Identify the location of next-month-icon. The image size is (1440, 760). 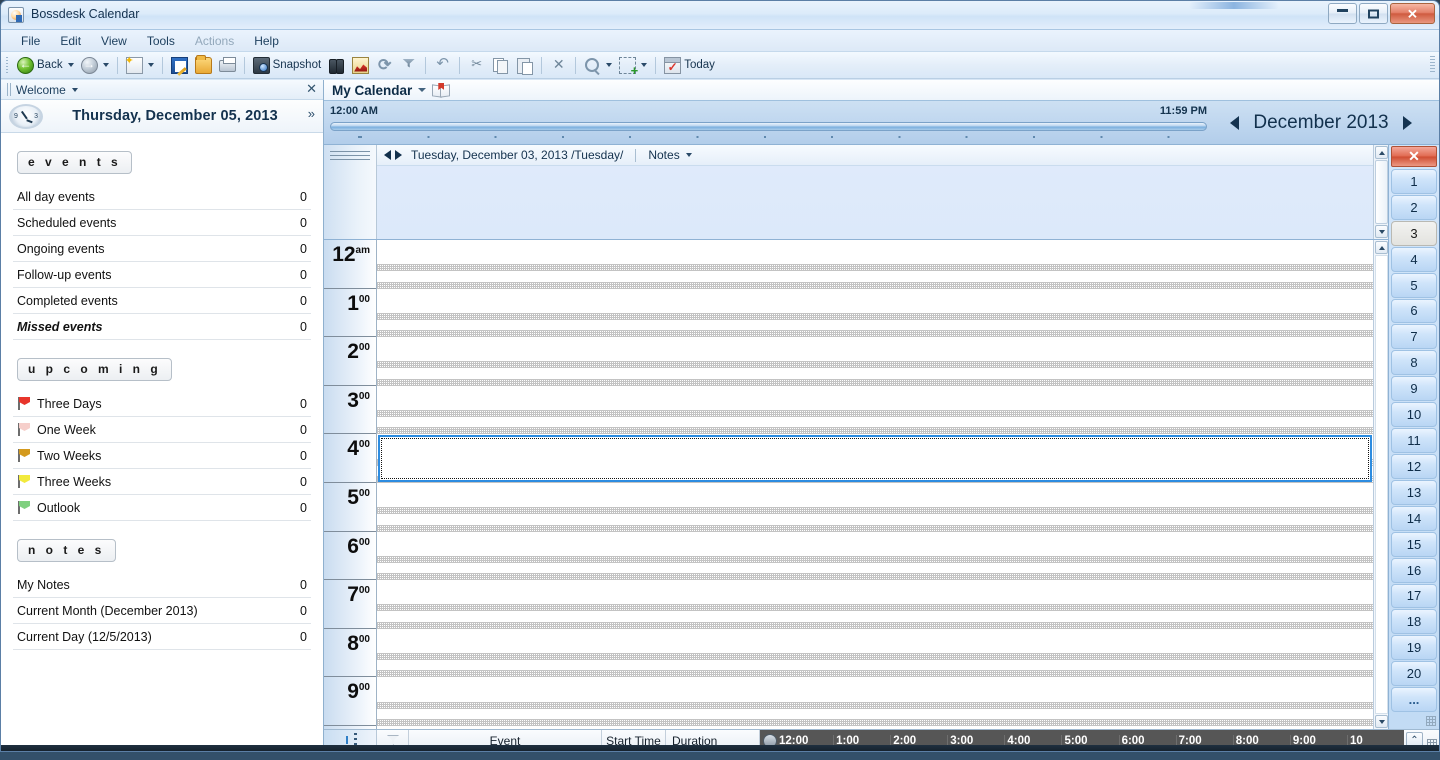
(1407, 123).